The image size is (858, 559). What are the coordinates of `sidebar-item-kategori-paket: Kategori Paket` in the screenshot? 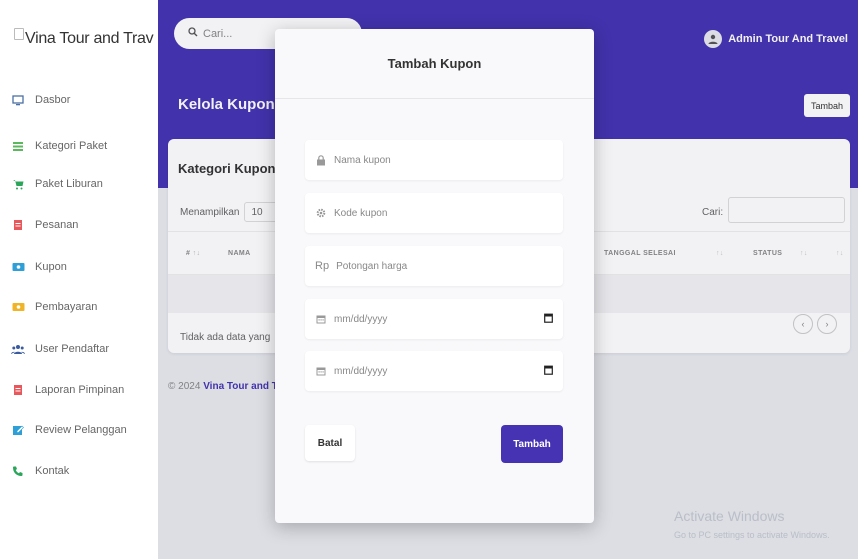 It's located at (59, 146).